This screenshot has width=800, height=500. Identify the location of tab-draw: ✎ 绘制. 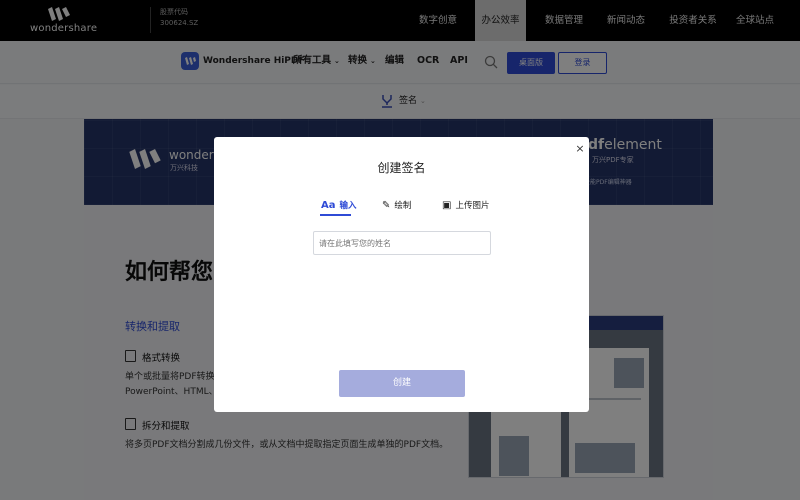
(396, 206).